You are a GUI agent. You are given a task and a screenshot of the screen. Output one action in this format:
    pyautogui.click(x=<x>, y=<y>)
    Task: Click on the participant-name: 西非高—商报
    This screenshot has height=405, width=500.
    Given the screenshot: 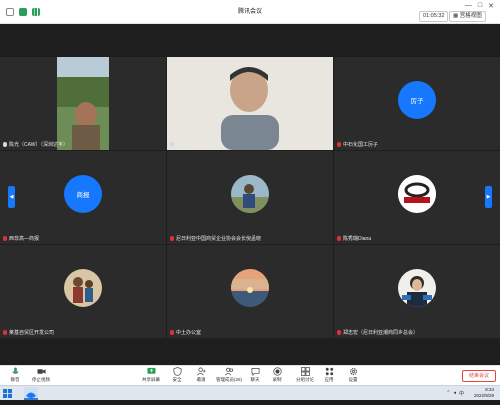 What is the action you would take?
    pyautogui.click(x=21, y=238)
    